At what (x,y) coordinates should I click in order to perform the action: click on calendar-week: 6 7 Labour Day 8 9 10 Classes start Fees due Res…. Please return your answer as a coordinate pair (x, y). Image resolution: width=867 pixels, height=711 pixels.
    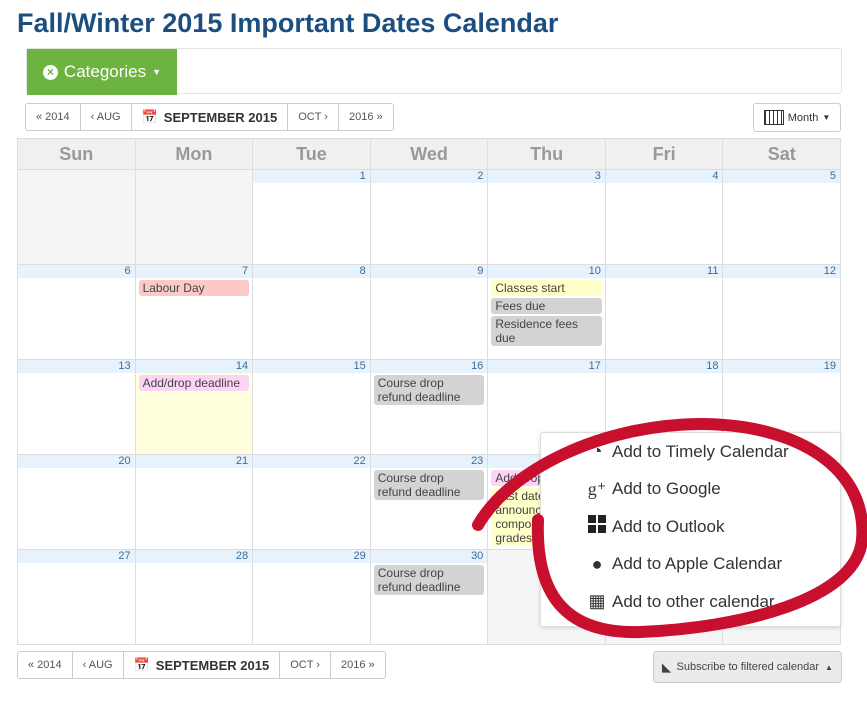
    Looking at the image, I should click on (430, 312).